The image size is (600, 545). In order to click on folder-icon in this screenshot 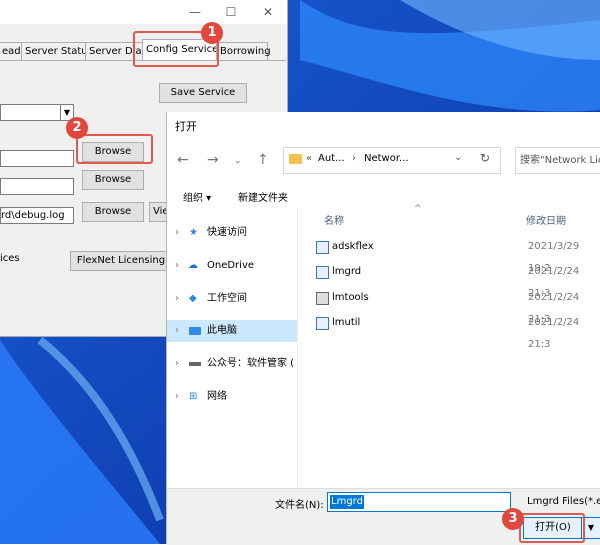, I will do `click(295, 159)`.